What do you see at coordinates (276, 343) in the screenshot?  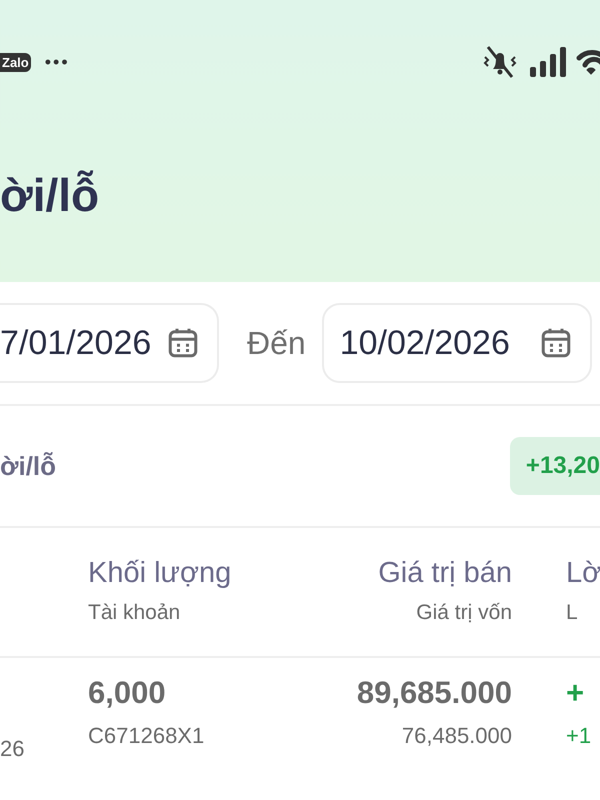 I see `to-label: Đến` at bounding box center [276, 343].